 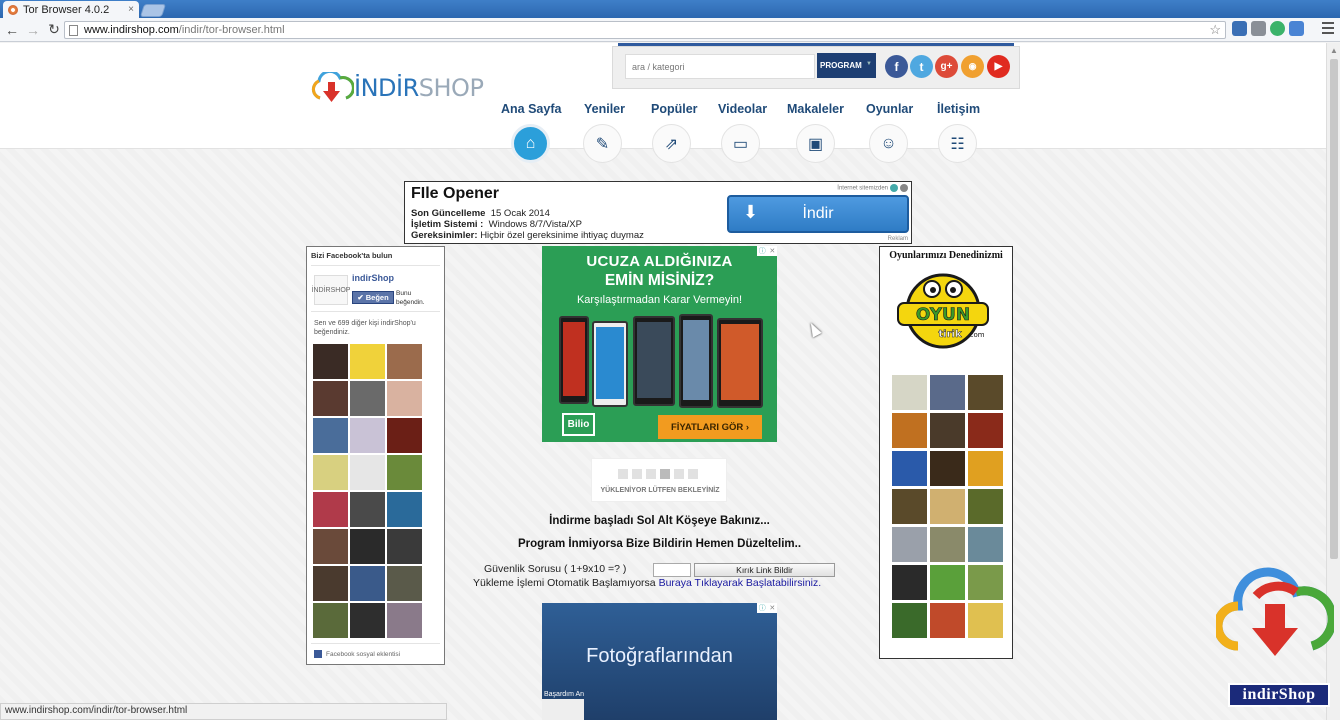 I want to click on nav-new: Yeniler, so click(x=604, y=109).